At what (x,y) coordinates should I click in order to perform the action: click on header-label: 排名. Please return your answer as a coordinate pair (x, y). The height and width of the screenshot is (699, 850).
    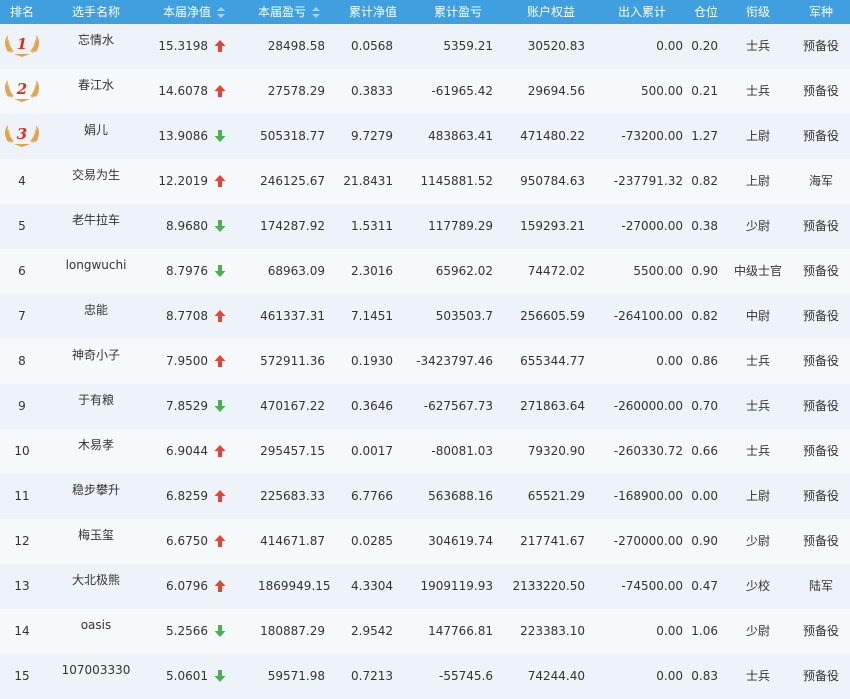
    Looking at the image, I should click on (21, 12).